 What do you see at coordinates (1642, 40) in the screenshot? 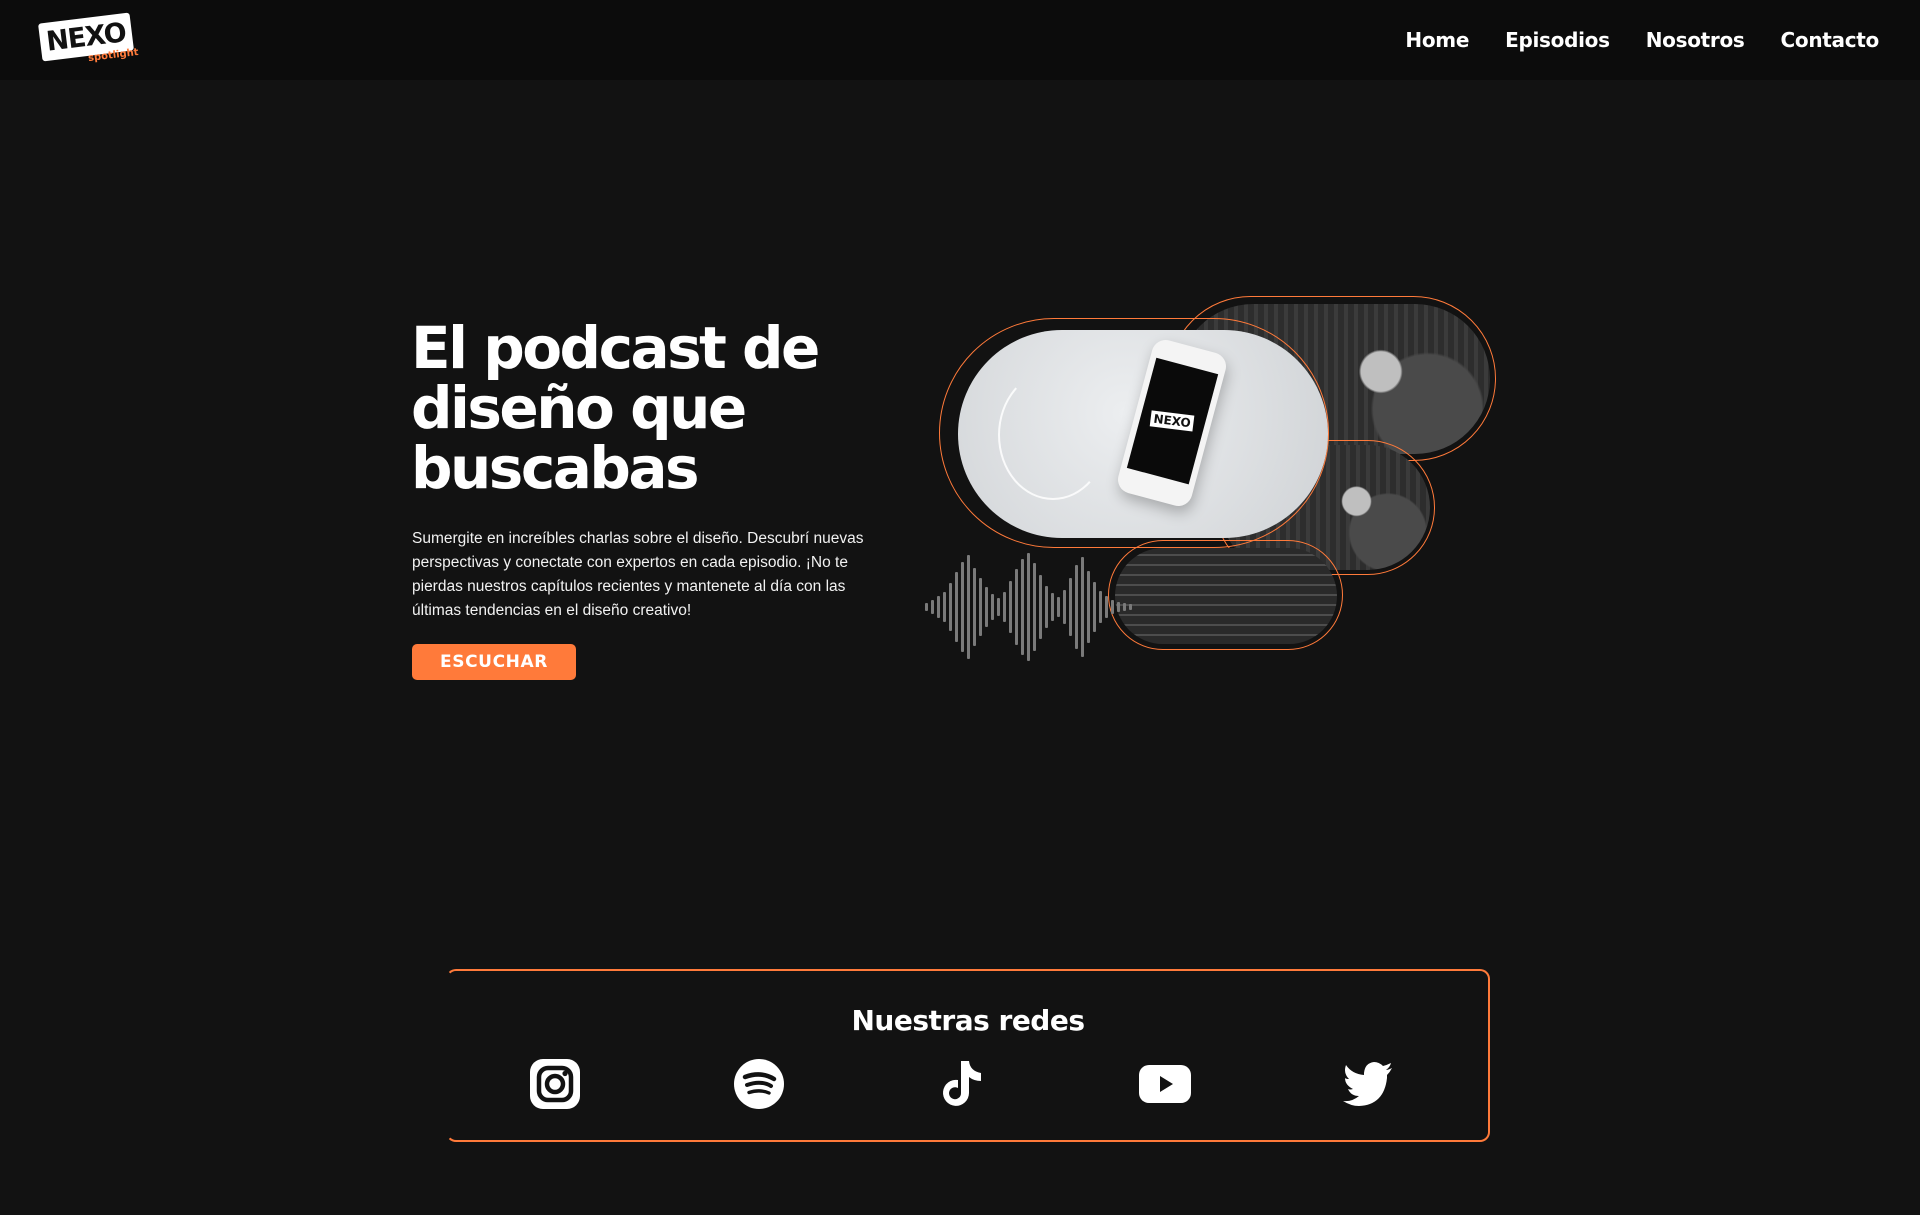
I see `main-menu: Home Episodios Nosotros Contacto` at bounding box center [1642, 40].